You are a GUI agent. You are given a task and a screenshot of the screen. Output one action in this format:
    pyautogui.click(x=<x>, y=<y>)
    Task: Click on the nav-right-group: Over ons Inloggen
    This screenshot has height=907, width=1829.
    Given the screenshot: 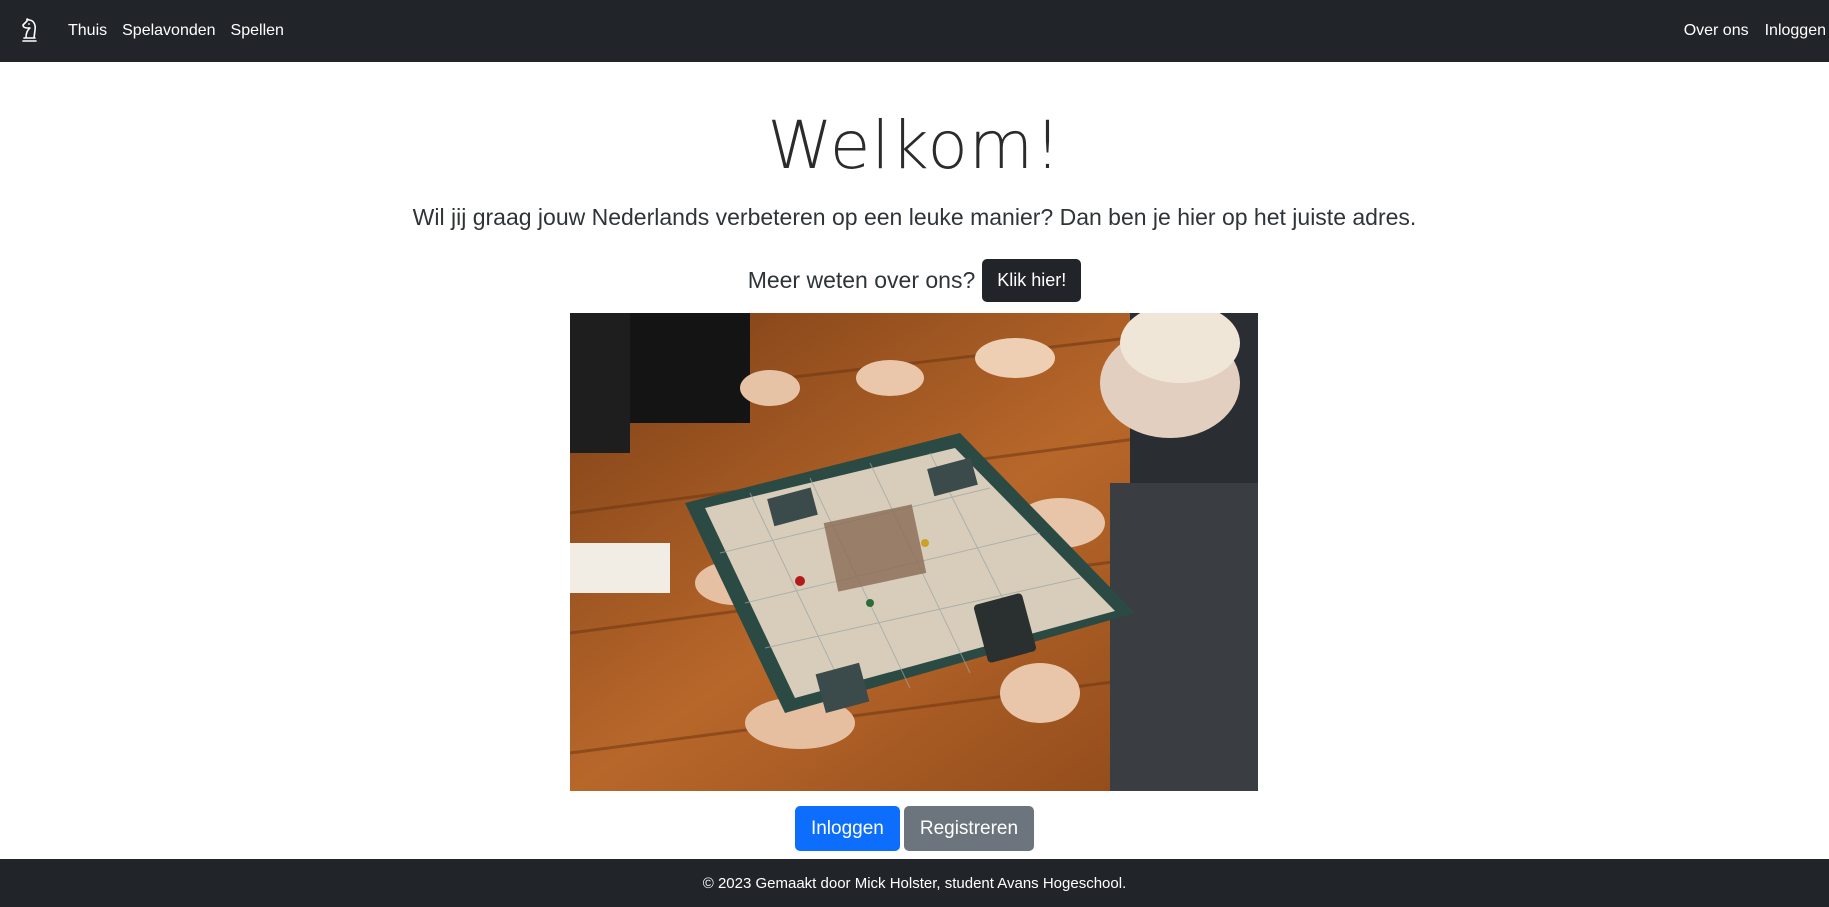 What is the action you would take?
    pyautogui.click(x=1755, y=31)
    